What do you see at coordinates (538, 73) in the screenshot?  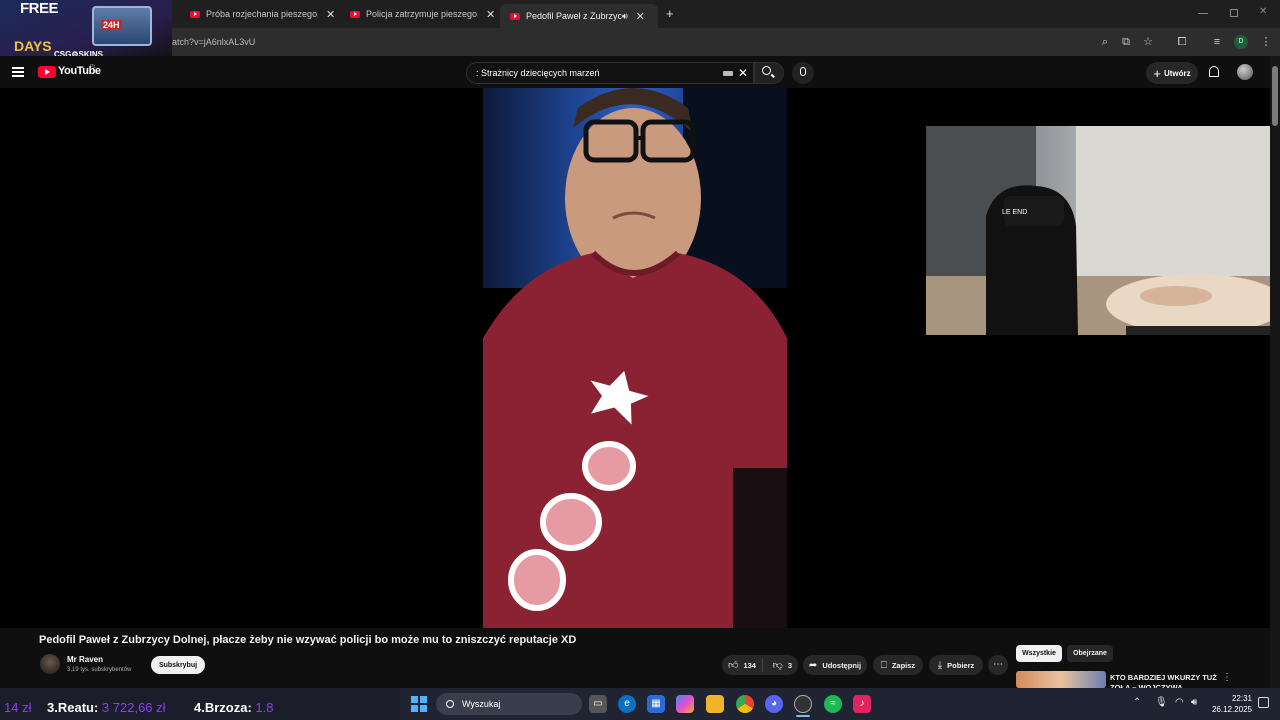 I see `search-query: : Strażnicy dziecięcych marzeń` at bounding box center [538, 73].